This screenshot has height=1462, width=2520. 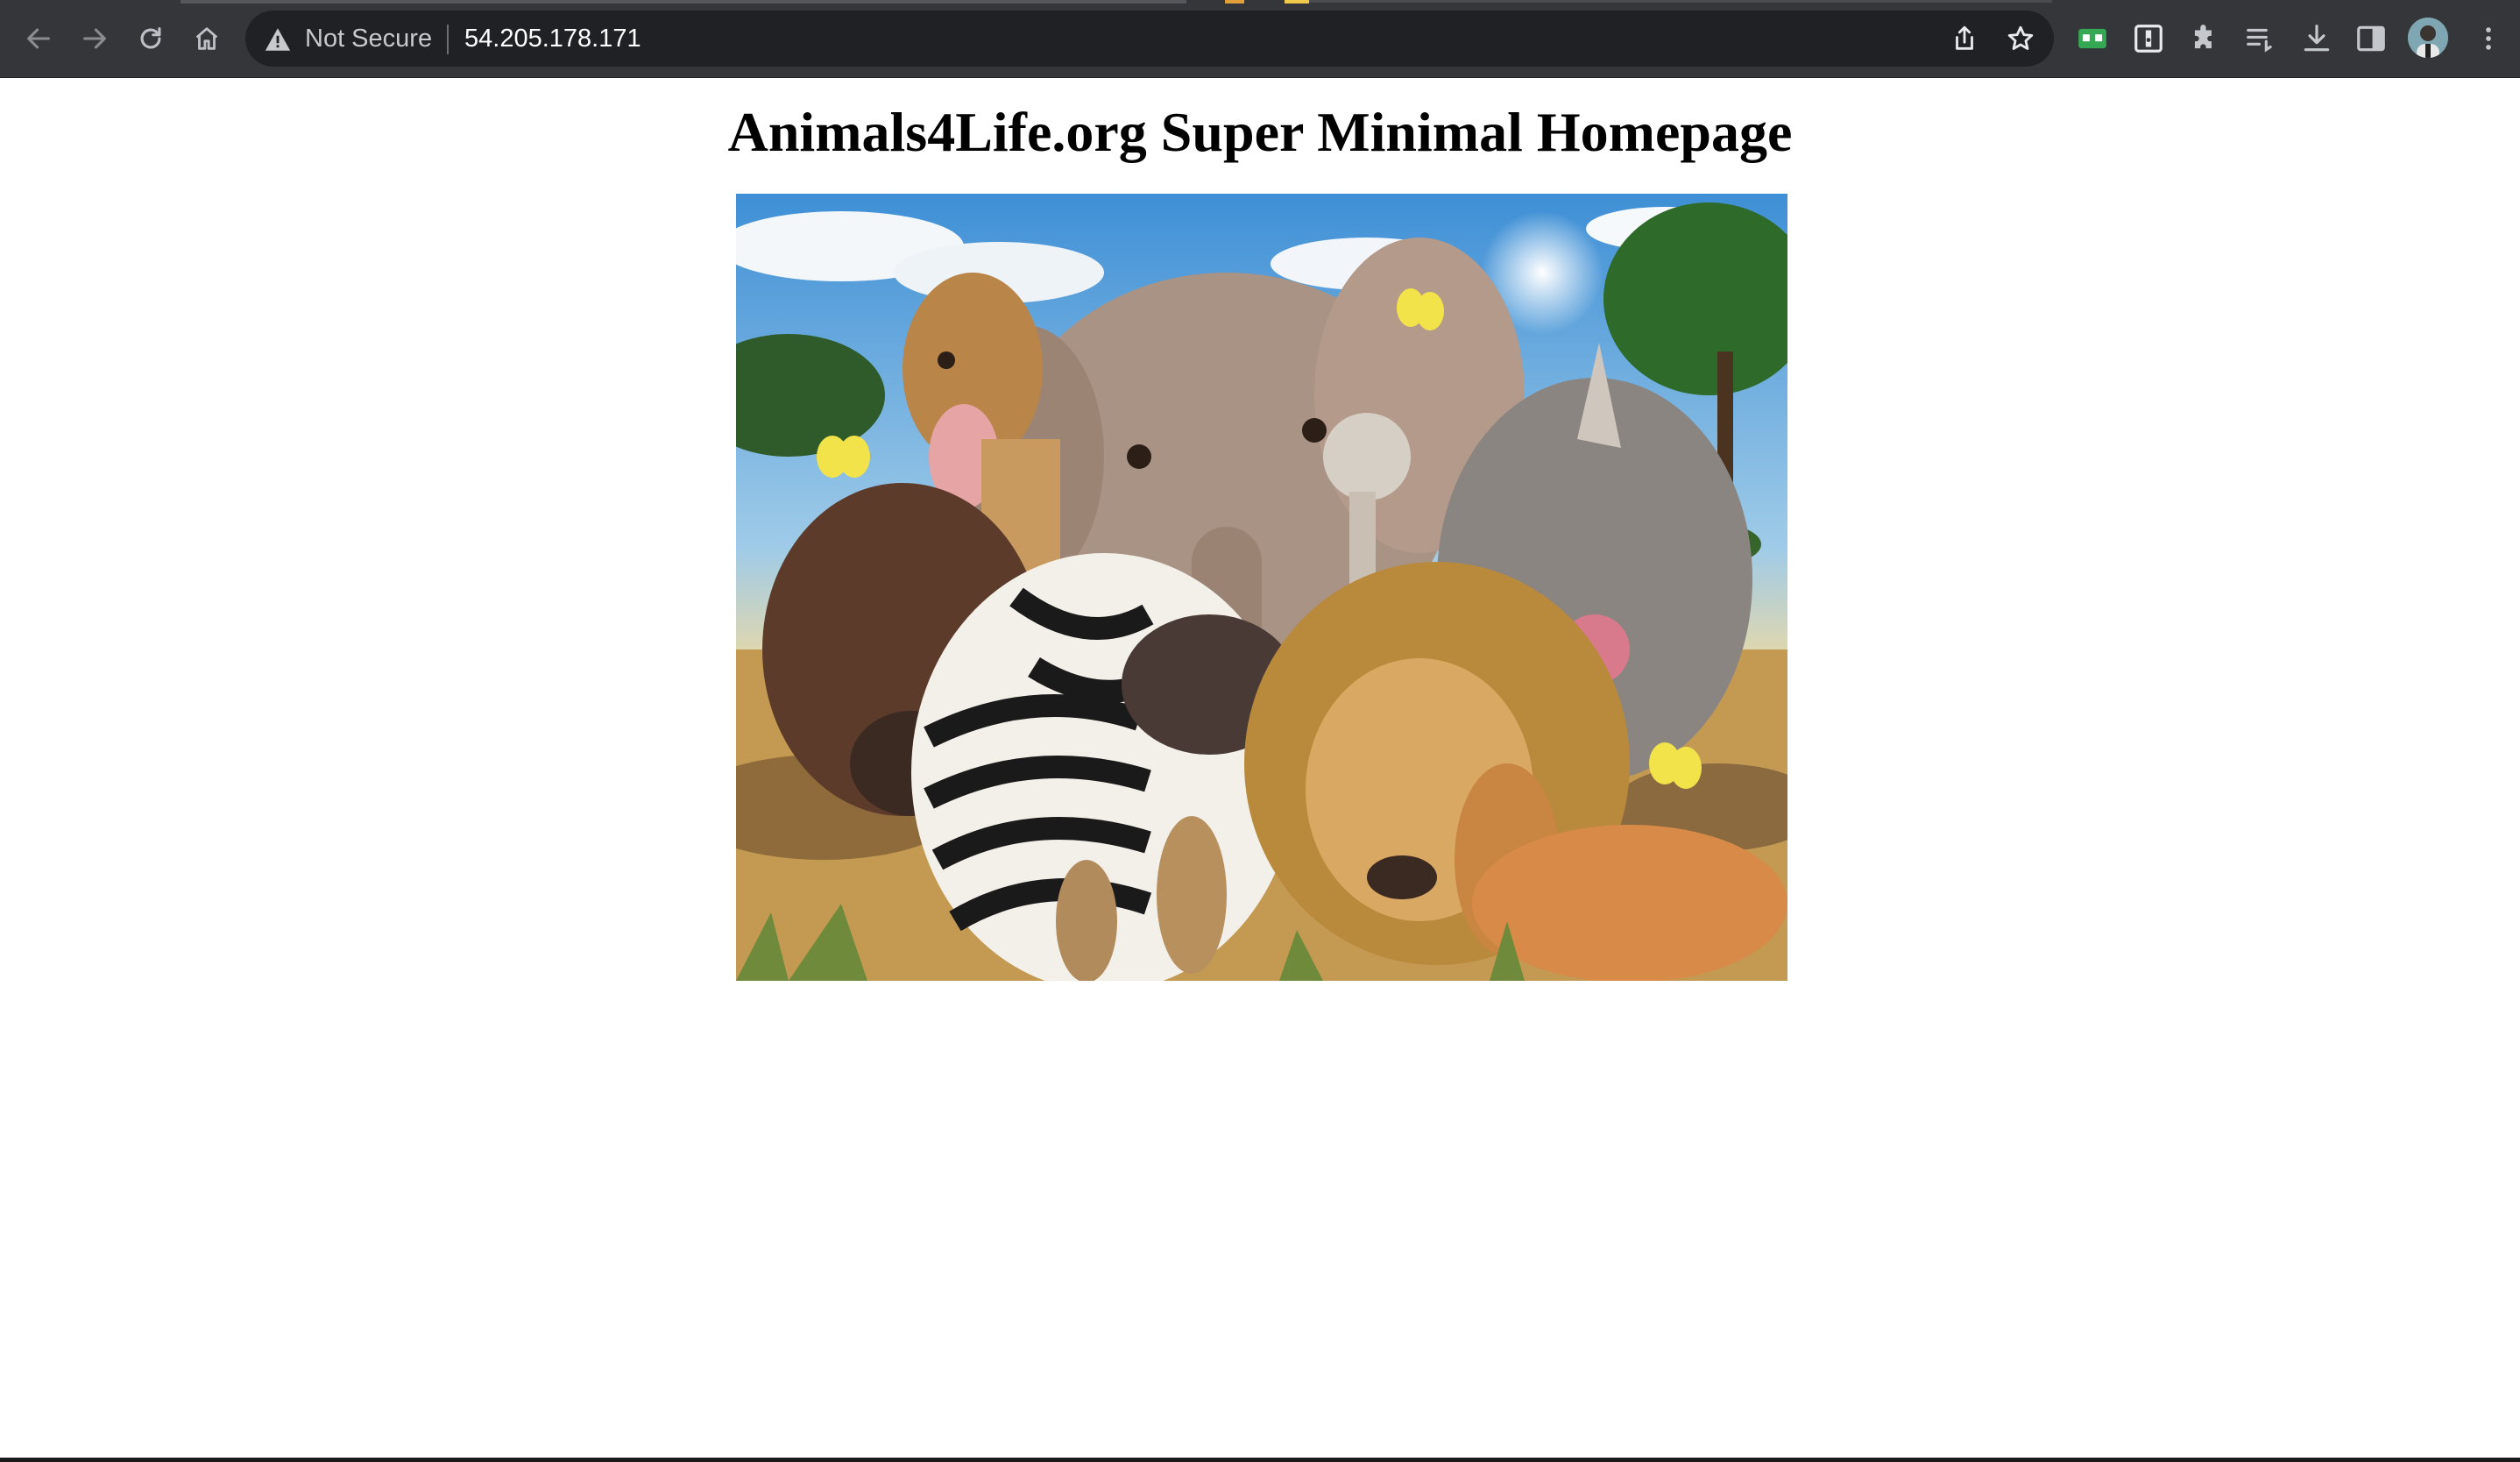 What do you see at coordinates (1260, 39) in the screenshot?
I see `browser-toolbar: Not Secure 54.205.178.171` at bounding box center [1260, 39].